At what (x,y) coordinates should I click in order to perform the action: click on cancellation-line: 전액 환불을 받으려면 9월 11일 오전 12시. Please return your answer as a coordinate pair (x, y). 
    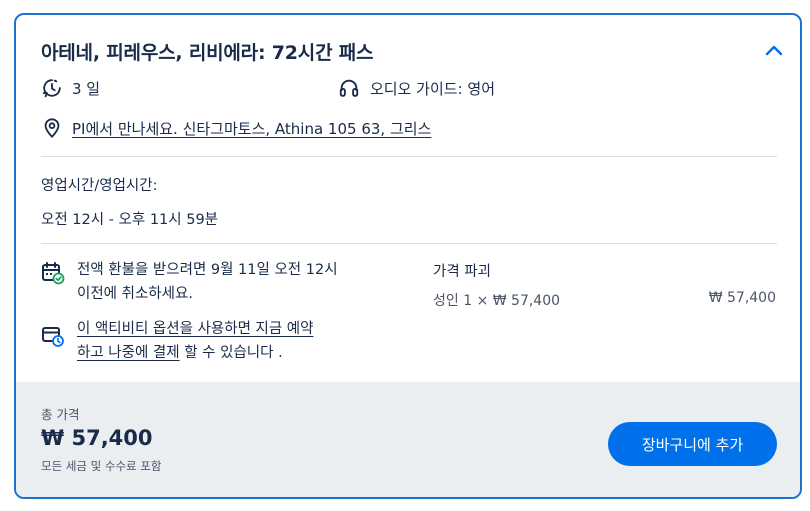
    Looking at the image, I should click on (207, 270).